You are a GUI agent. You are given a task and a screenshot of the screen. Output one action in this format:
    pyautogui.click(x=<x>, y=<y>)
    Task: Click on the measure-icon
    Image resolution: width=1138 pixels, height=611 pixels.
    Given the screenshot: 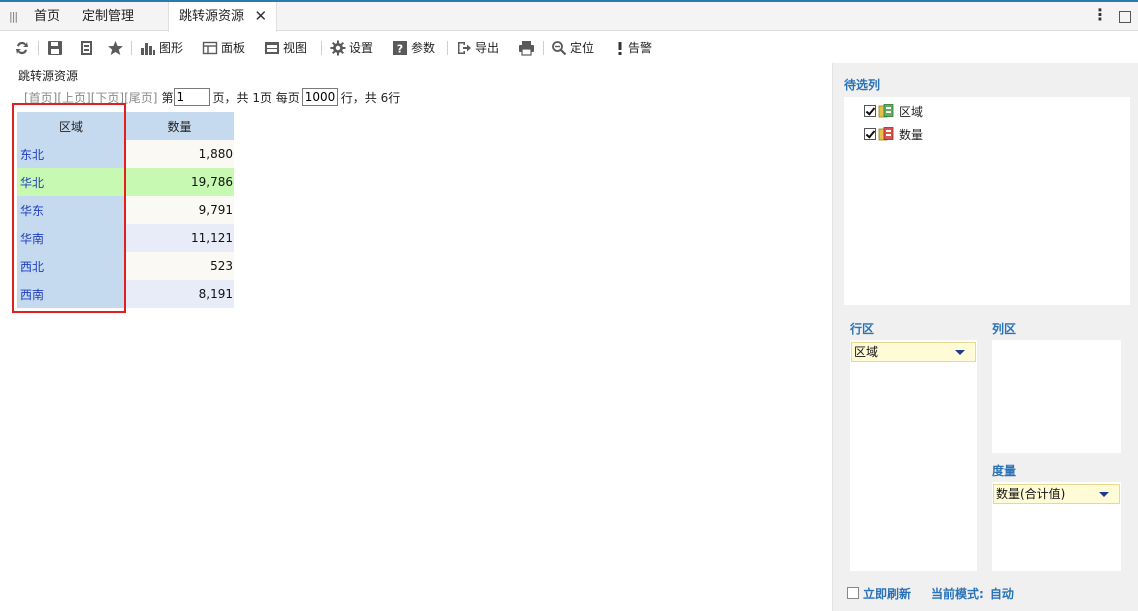 What is the action you would take?
    pyautogui.click(x=886, y=134)
    